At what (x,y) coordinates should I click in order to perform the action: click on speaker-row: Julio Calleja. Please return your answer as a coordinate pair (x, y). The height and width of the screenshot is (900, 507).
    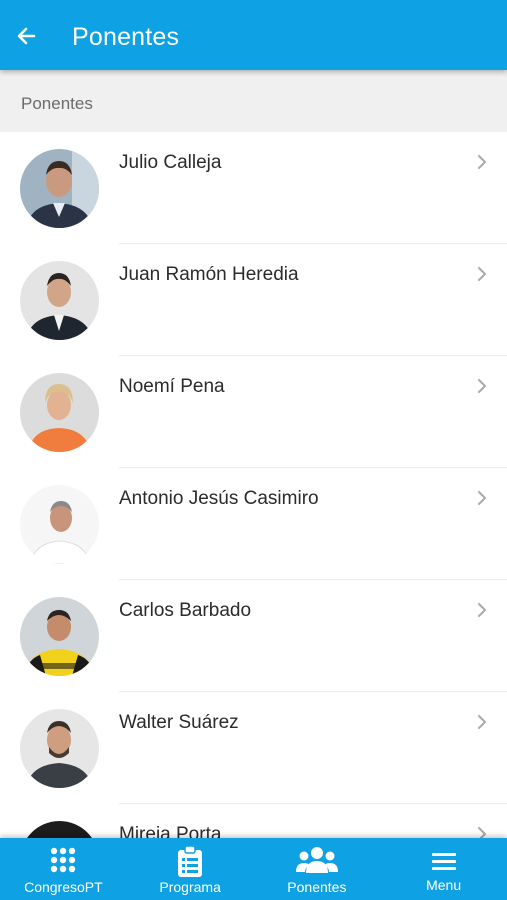
    Looking at the image, I should click on (253, 188).